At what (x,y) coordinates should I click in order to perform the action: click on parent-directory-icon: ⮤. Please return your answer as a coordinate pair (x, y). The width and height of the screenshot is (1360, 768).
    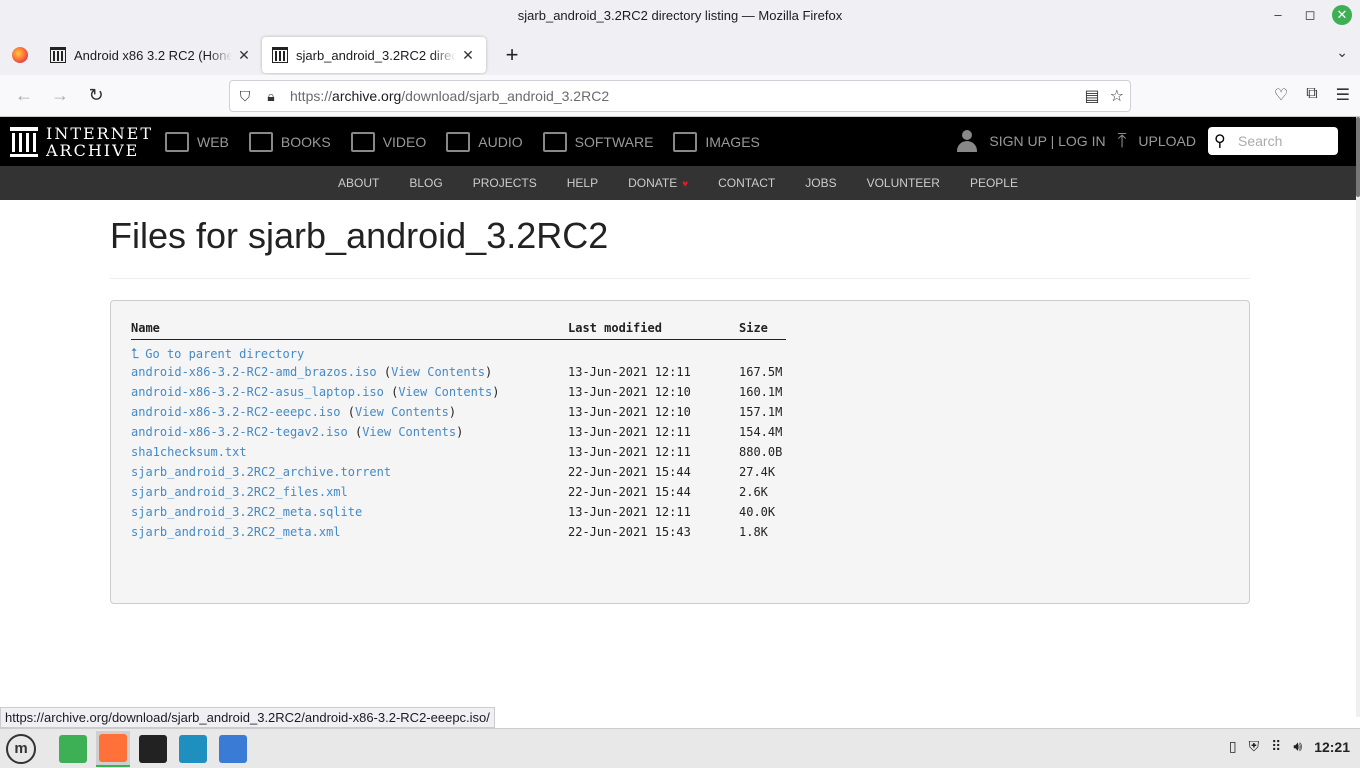
    Looking at the image, I should click on (135, 354).